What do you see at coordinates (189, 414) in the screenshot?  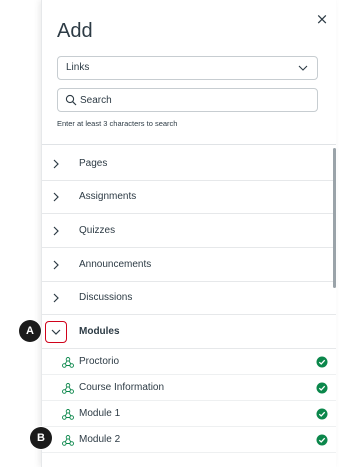 I see `module-item: Module 1` at bounding box center [189, 414].